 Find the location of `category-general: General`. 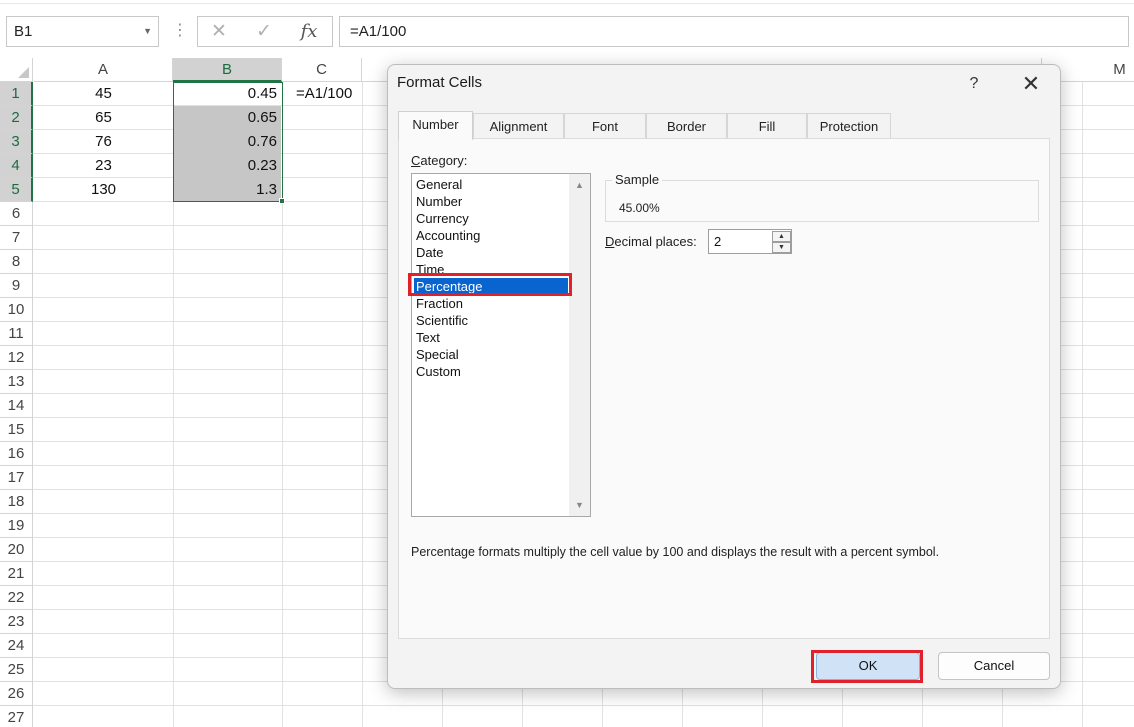

category-general: General is located at coordinates (439, 184).